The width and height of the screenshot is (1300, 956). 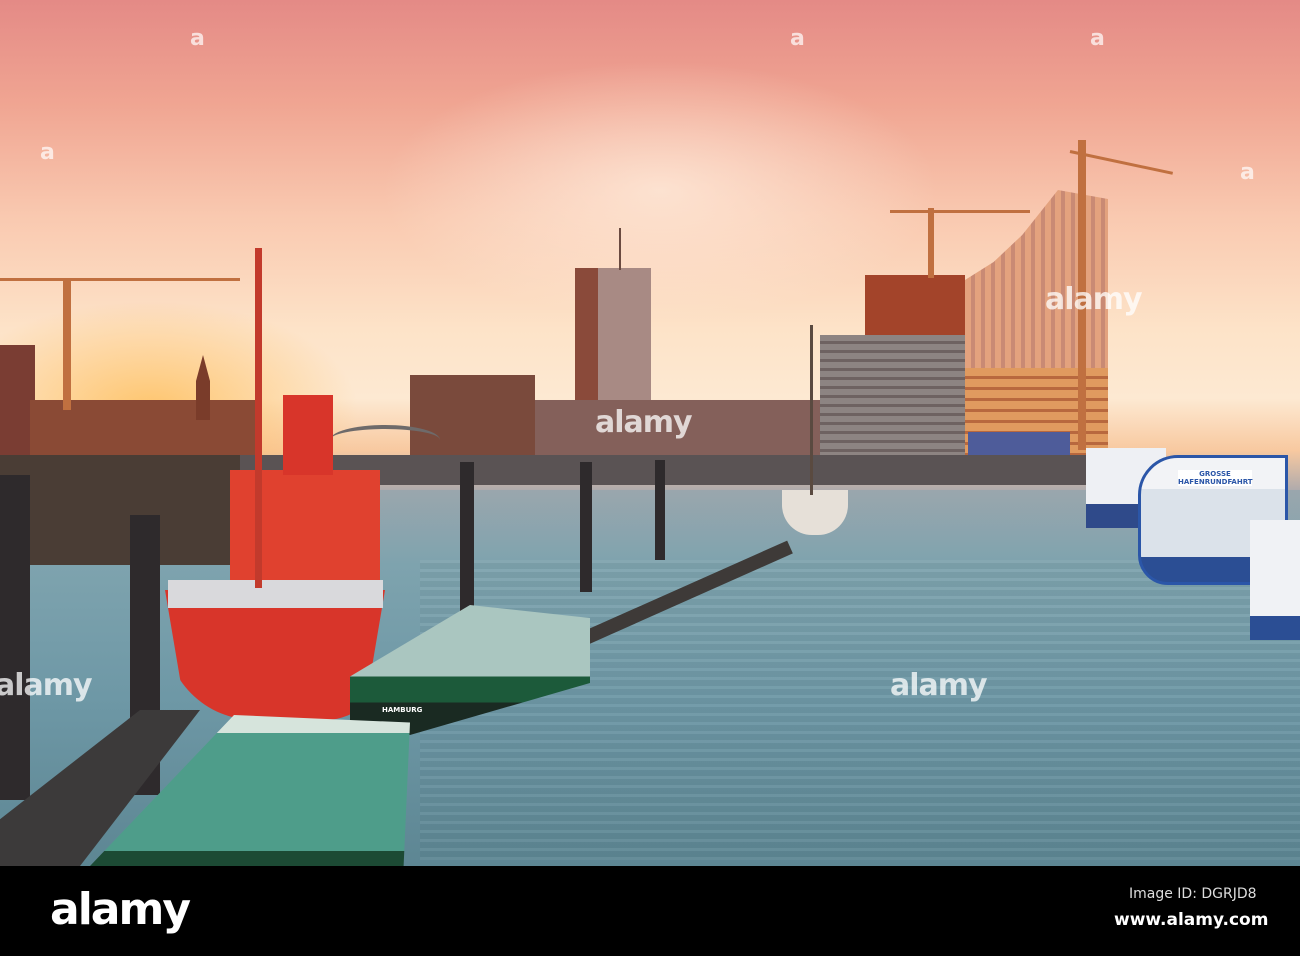 I want to click on tower-antenna, so click(x=620, y=249).